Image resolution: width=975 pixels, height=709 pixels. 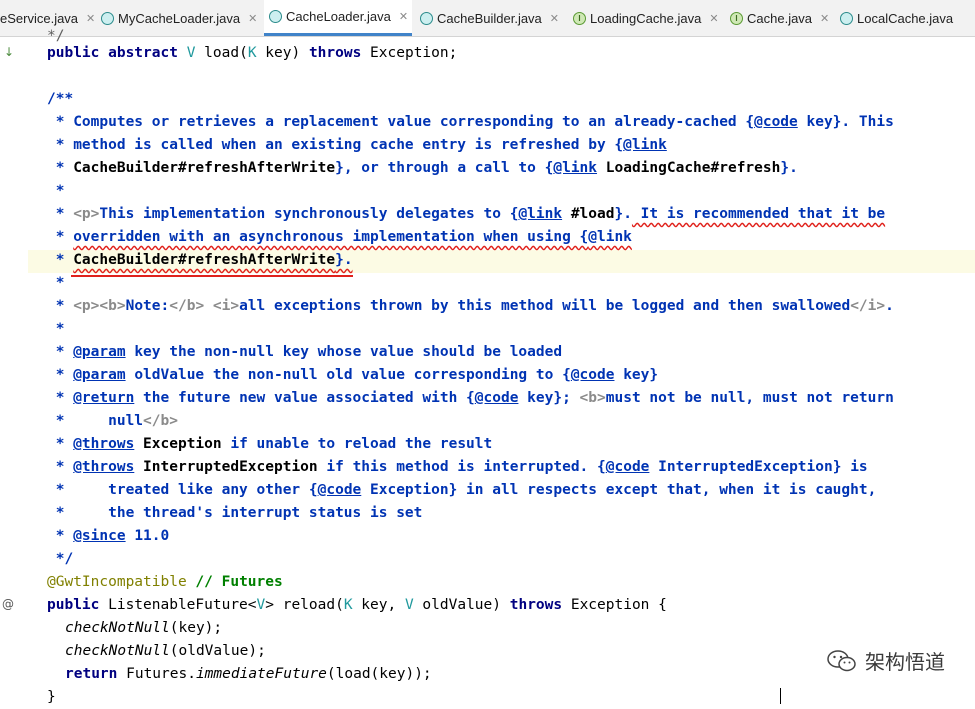 What do you see at coordinates (780, 696) in the screenshot?
I see `mouse-text-cursor` at bounding box center [780, 696].